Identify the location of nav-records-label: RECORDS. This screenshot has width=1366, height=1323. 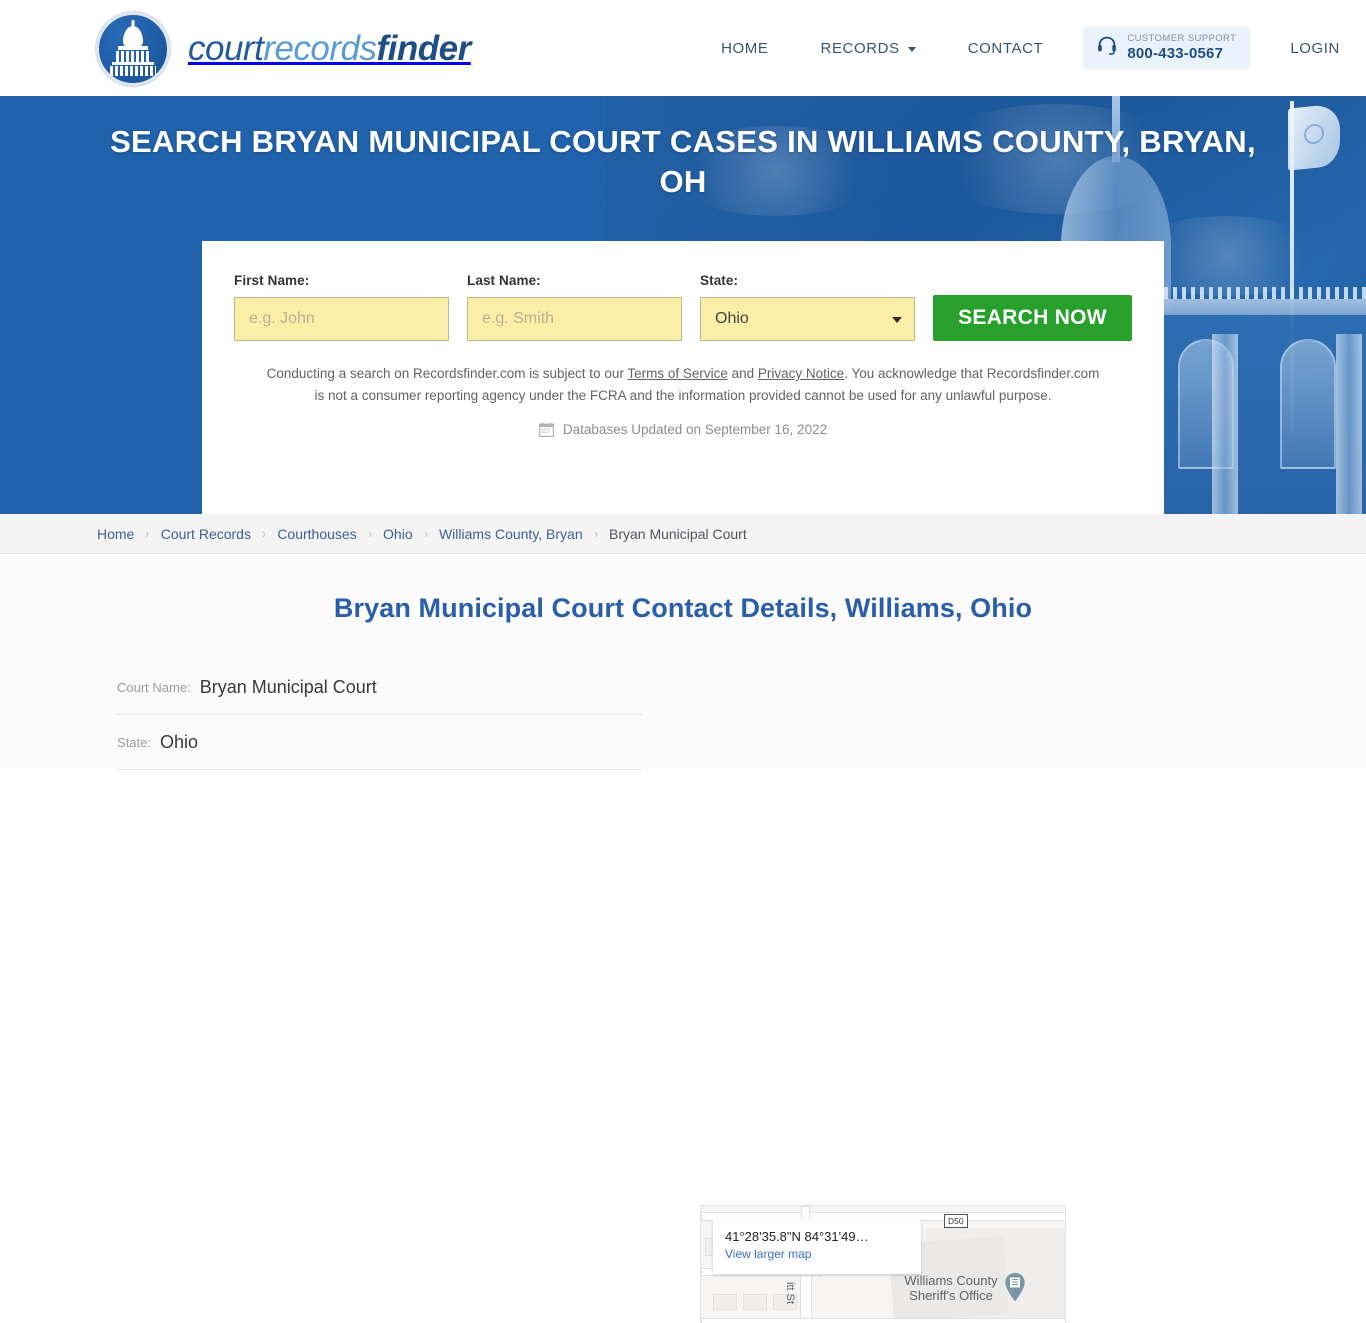
(860, 48).